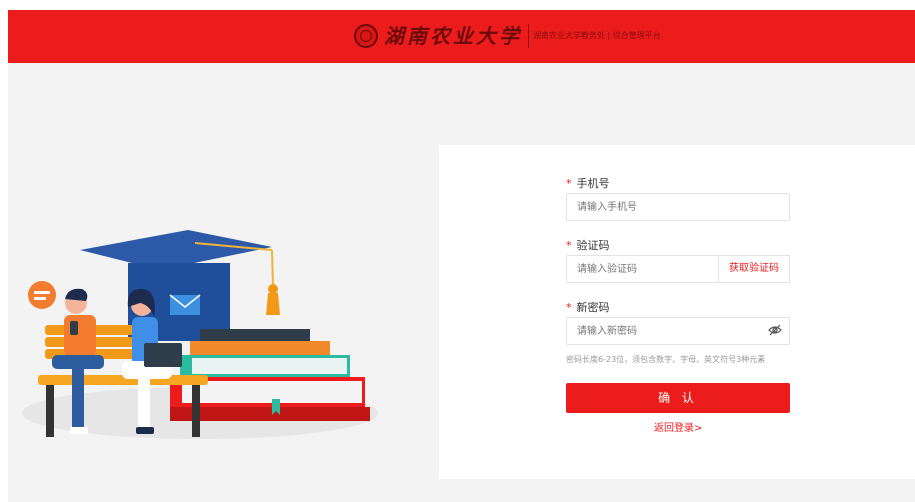  I want to click on code-label: * 验证码, so click(588, 245).